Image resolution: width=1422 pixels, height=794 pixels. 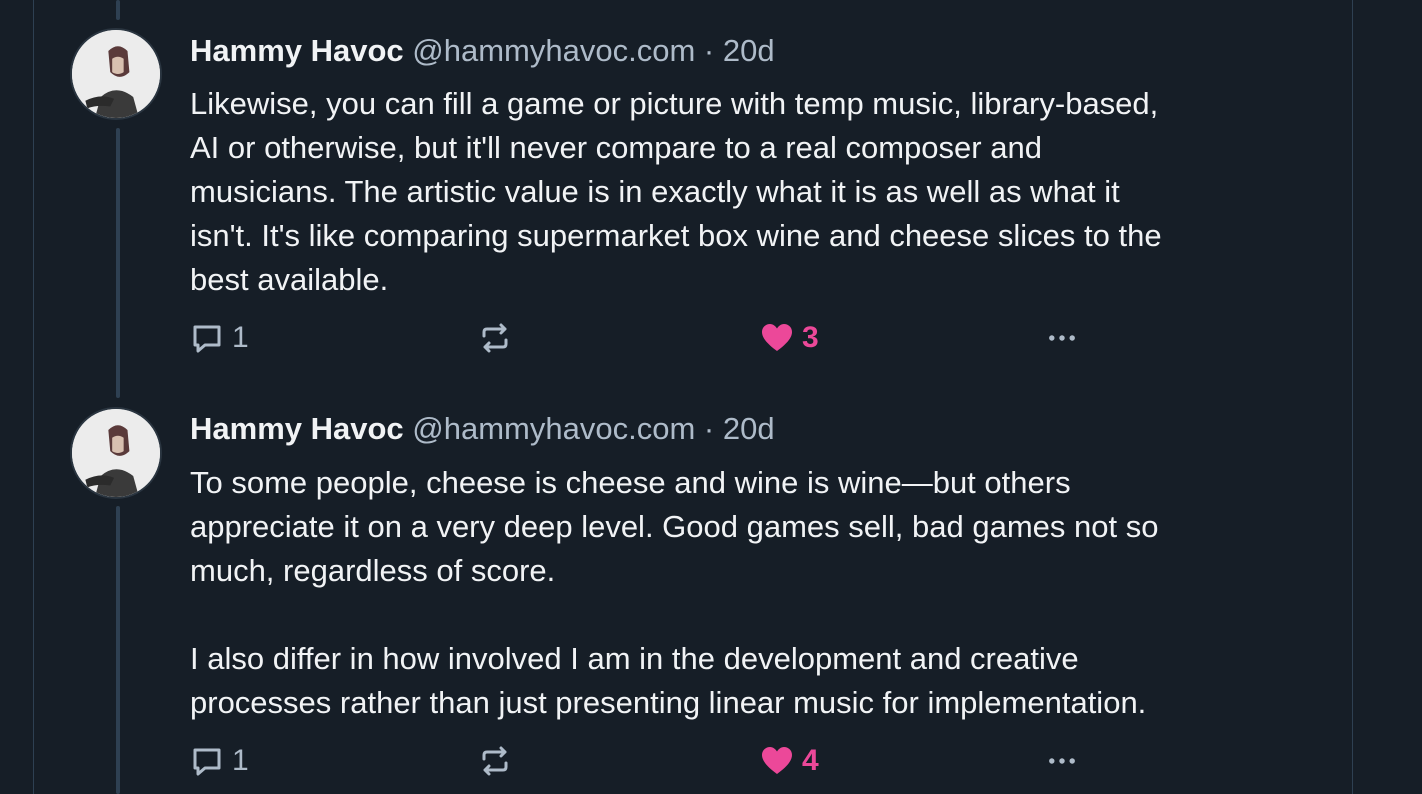 I want to click on like-count: 4, so click(x=810, y=760).